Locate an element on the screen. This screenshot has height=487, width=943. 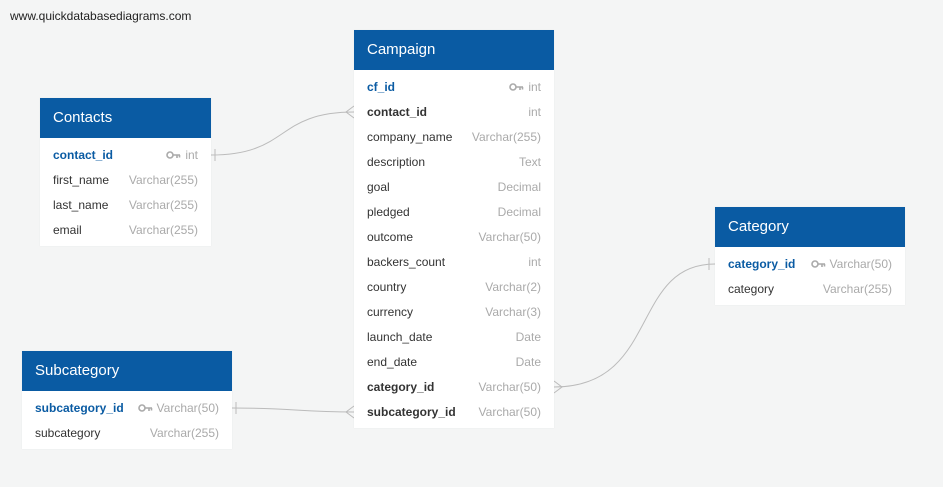
link-category-campaign is located at coordinates (634, 325).